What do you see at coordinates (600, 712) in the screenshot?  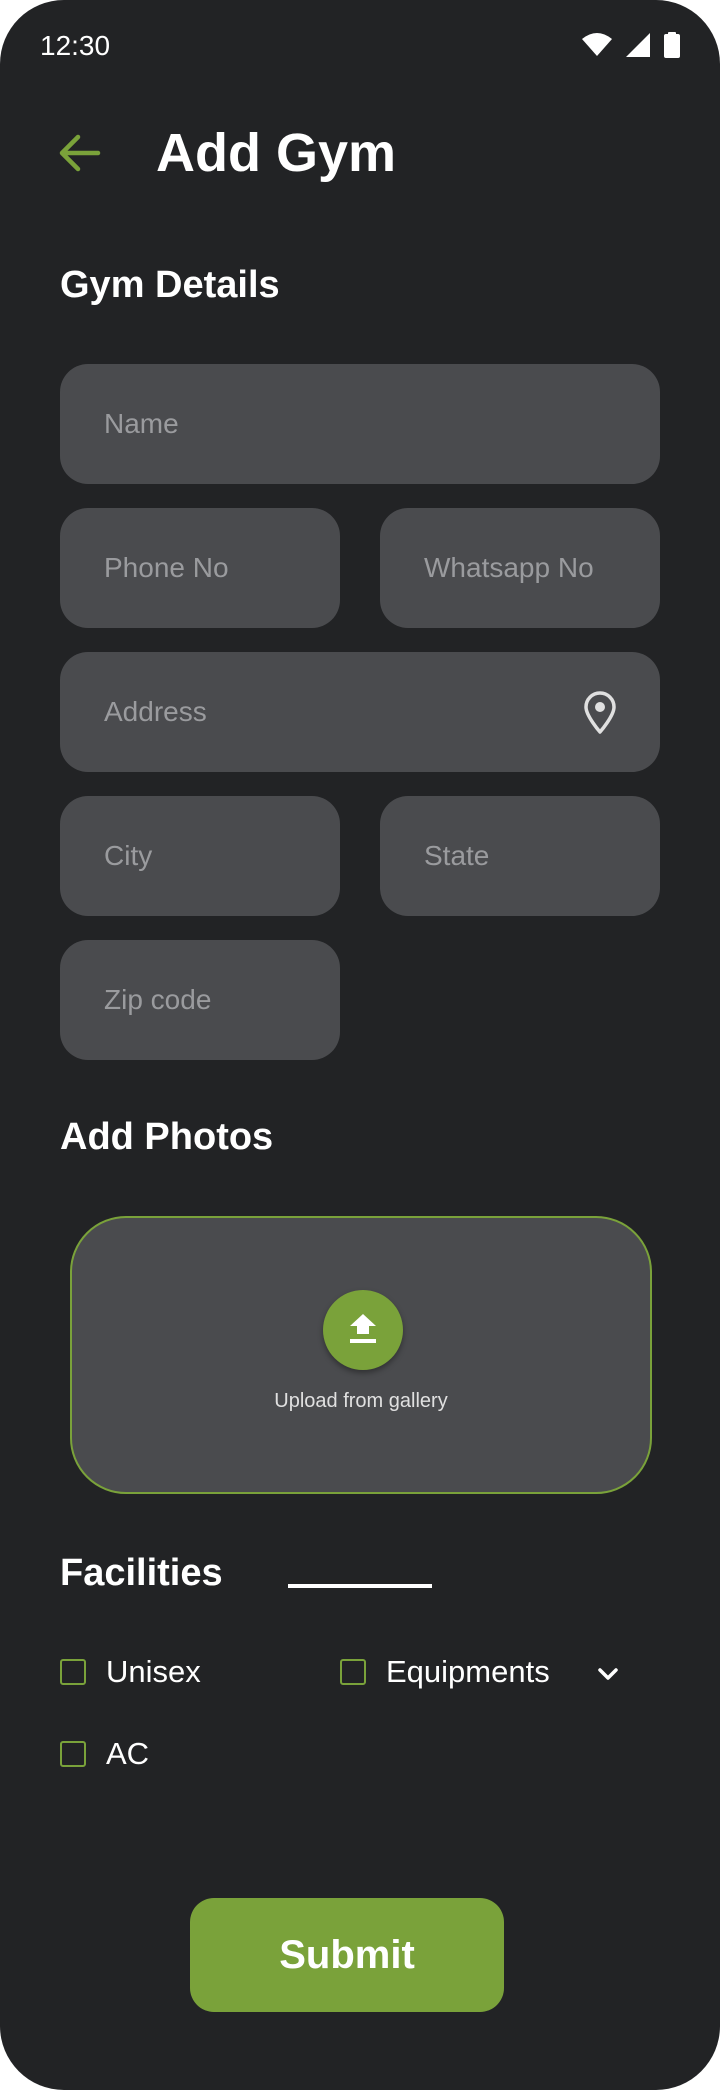 I see `location-pin-icon` at bounding box center [600, 712].